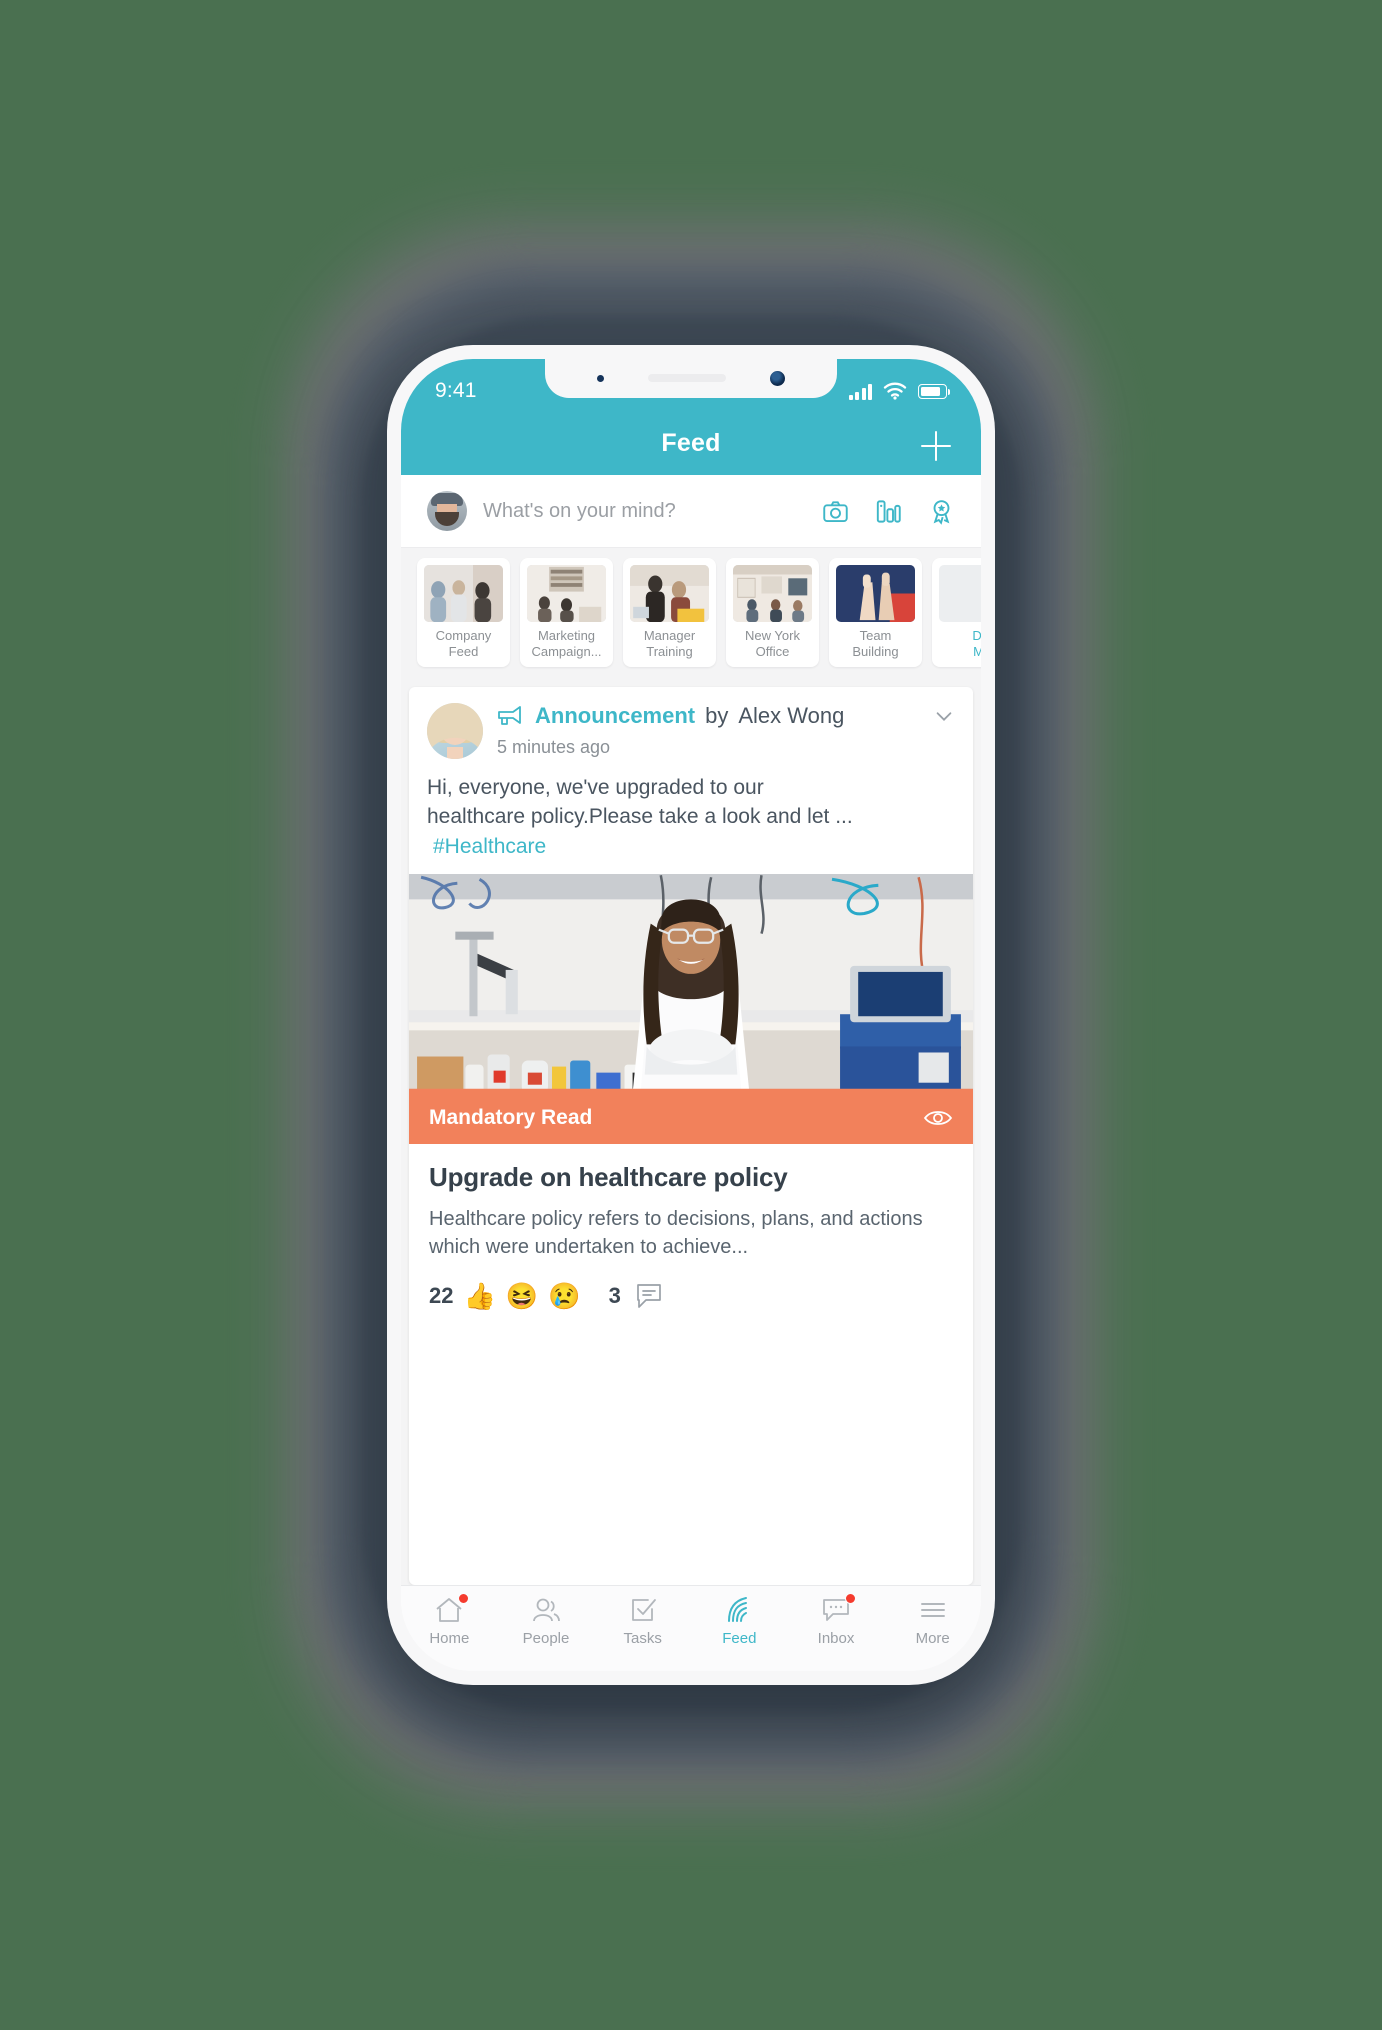 The height and width of the screenshot is (2030, 1382). Describe the element at coordinates (895, 391) in the screenshot. I see `wifi-icon` at that location.